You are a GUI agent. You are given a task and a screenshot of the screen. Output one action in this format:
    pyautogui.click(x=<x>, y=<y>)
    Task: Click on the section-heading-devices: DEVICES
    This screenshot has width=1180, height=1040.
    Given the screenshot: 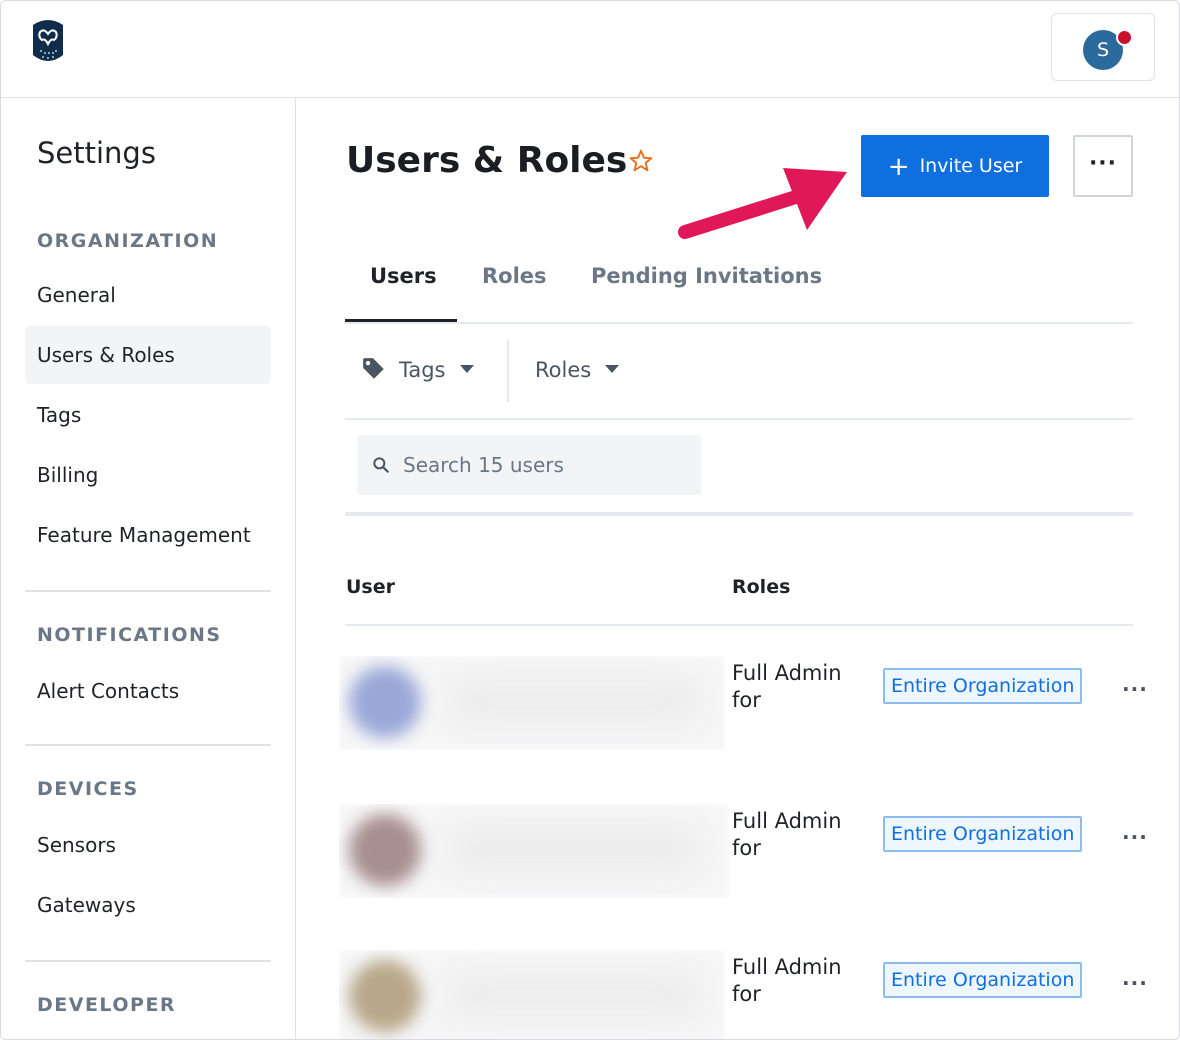 What is the action you would take?
    pyautogui.click(x=88, y=789)
    